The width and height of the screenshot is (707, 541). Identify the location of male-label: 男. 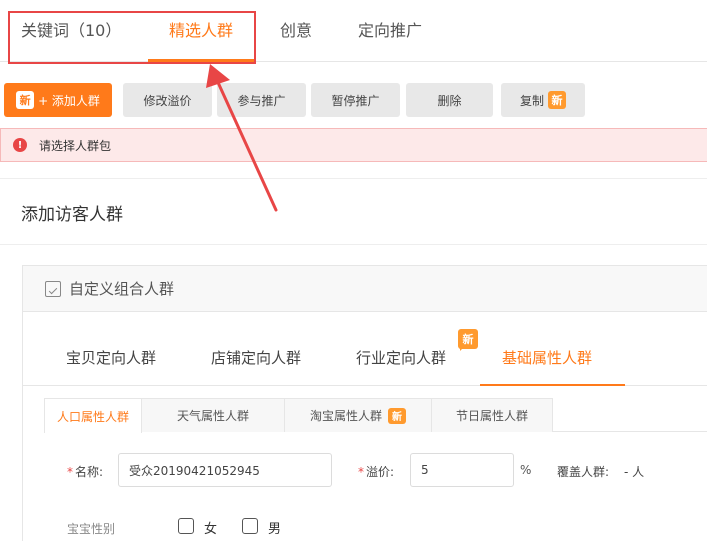
(275, 529).